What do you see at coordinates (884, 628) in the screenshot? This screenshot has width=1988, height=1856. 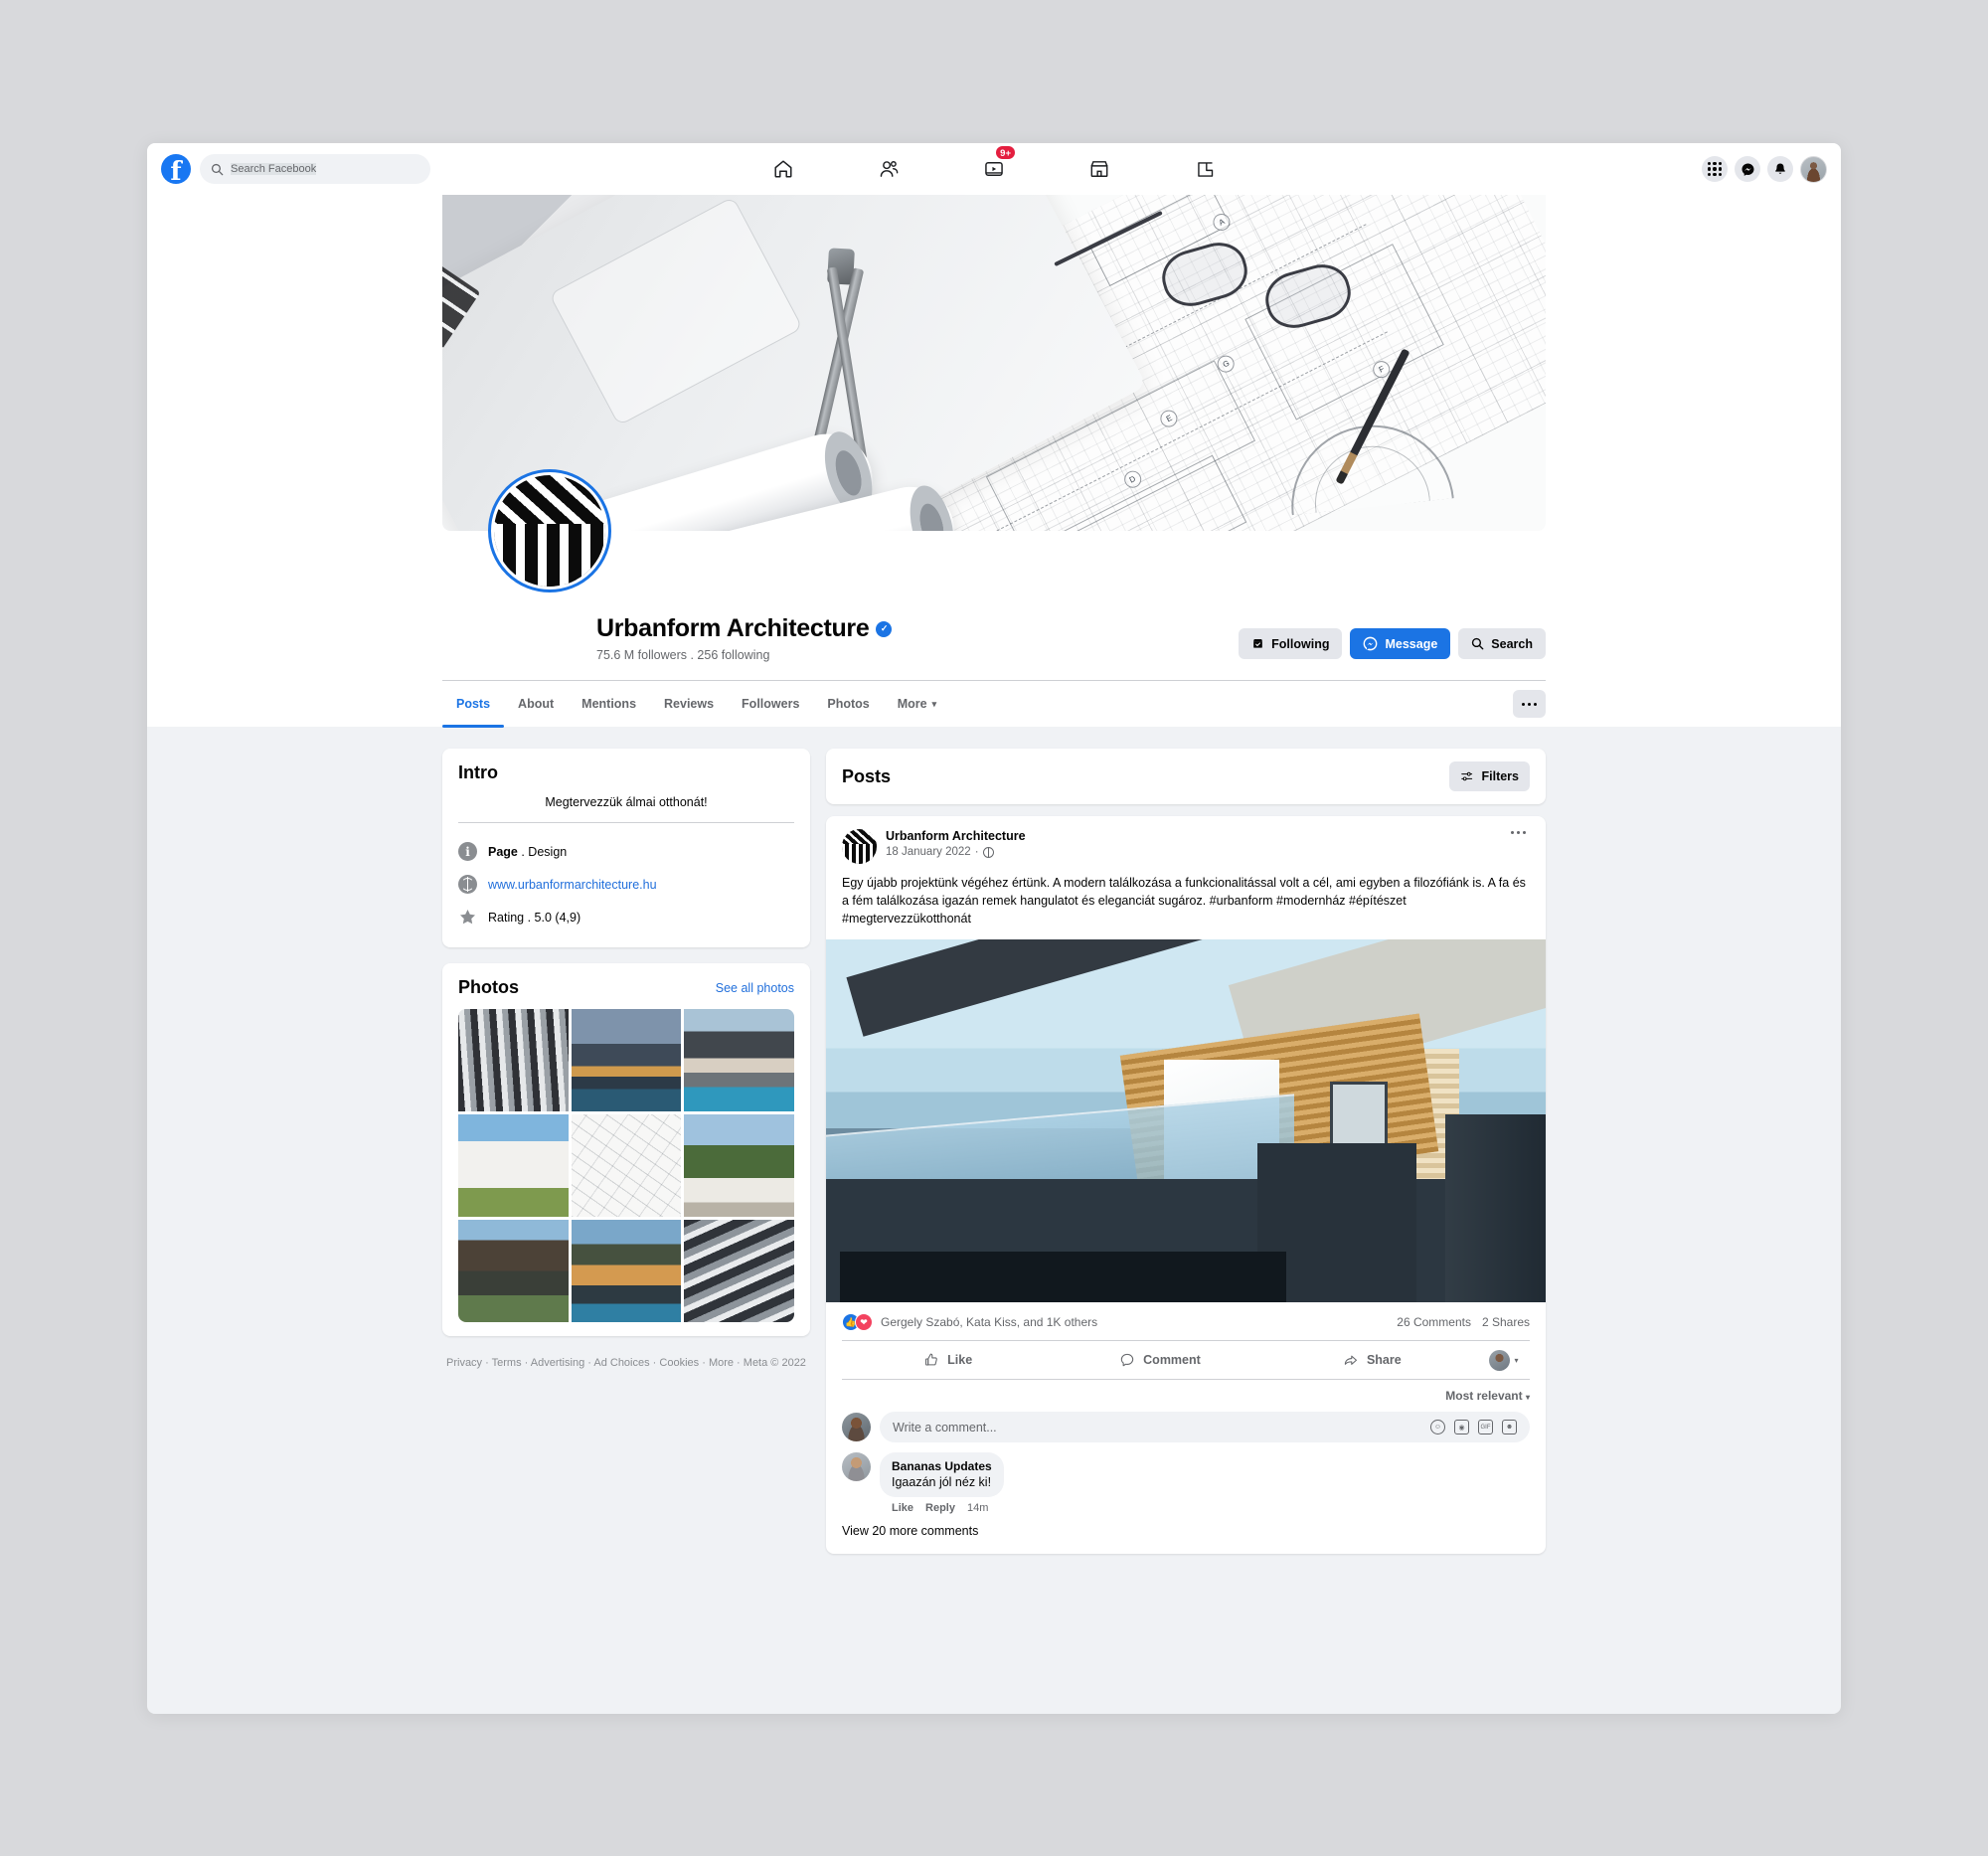 I see `verified-badge-icon: ✓` at bounding box center [884, 628].